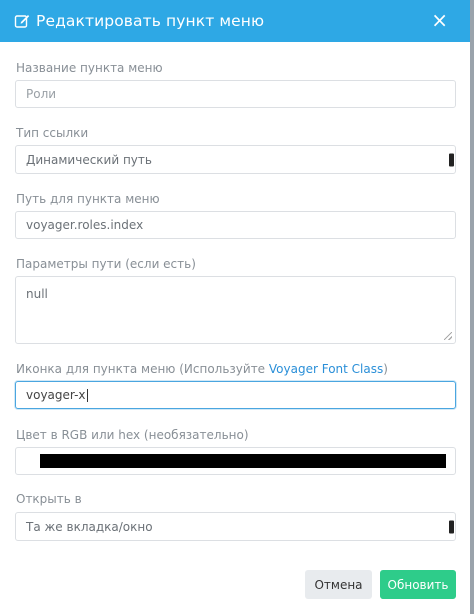 The height and width of the screenshot is (614, 474). Describe the element at coordinates (235, 225) in the screenshot. I see `route-input: voyager.roles.index` at that location.